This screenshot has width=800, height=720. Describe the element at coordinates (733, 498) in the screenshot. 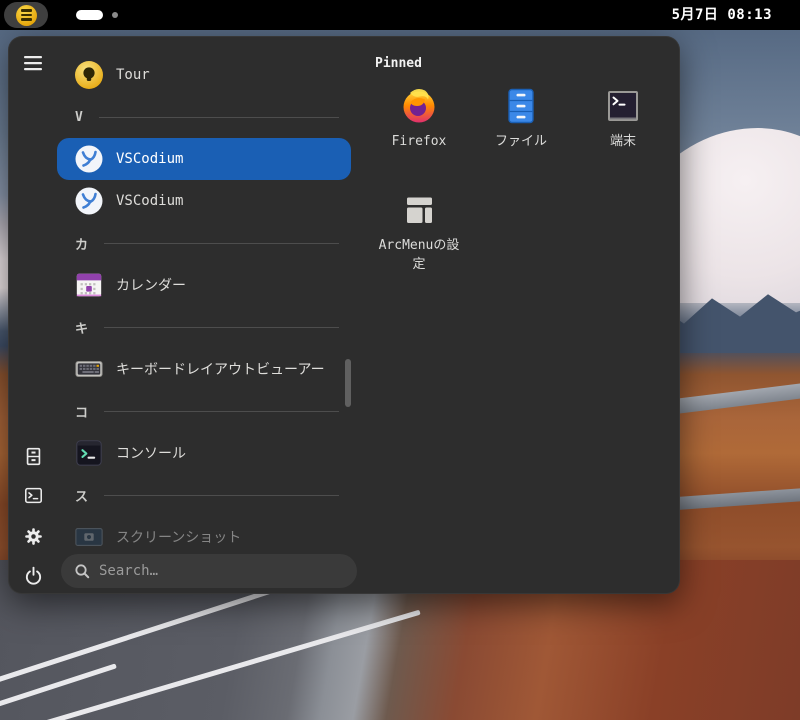

I see `wallpaper-road-near` at that location.